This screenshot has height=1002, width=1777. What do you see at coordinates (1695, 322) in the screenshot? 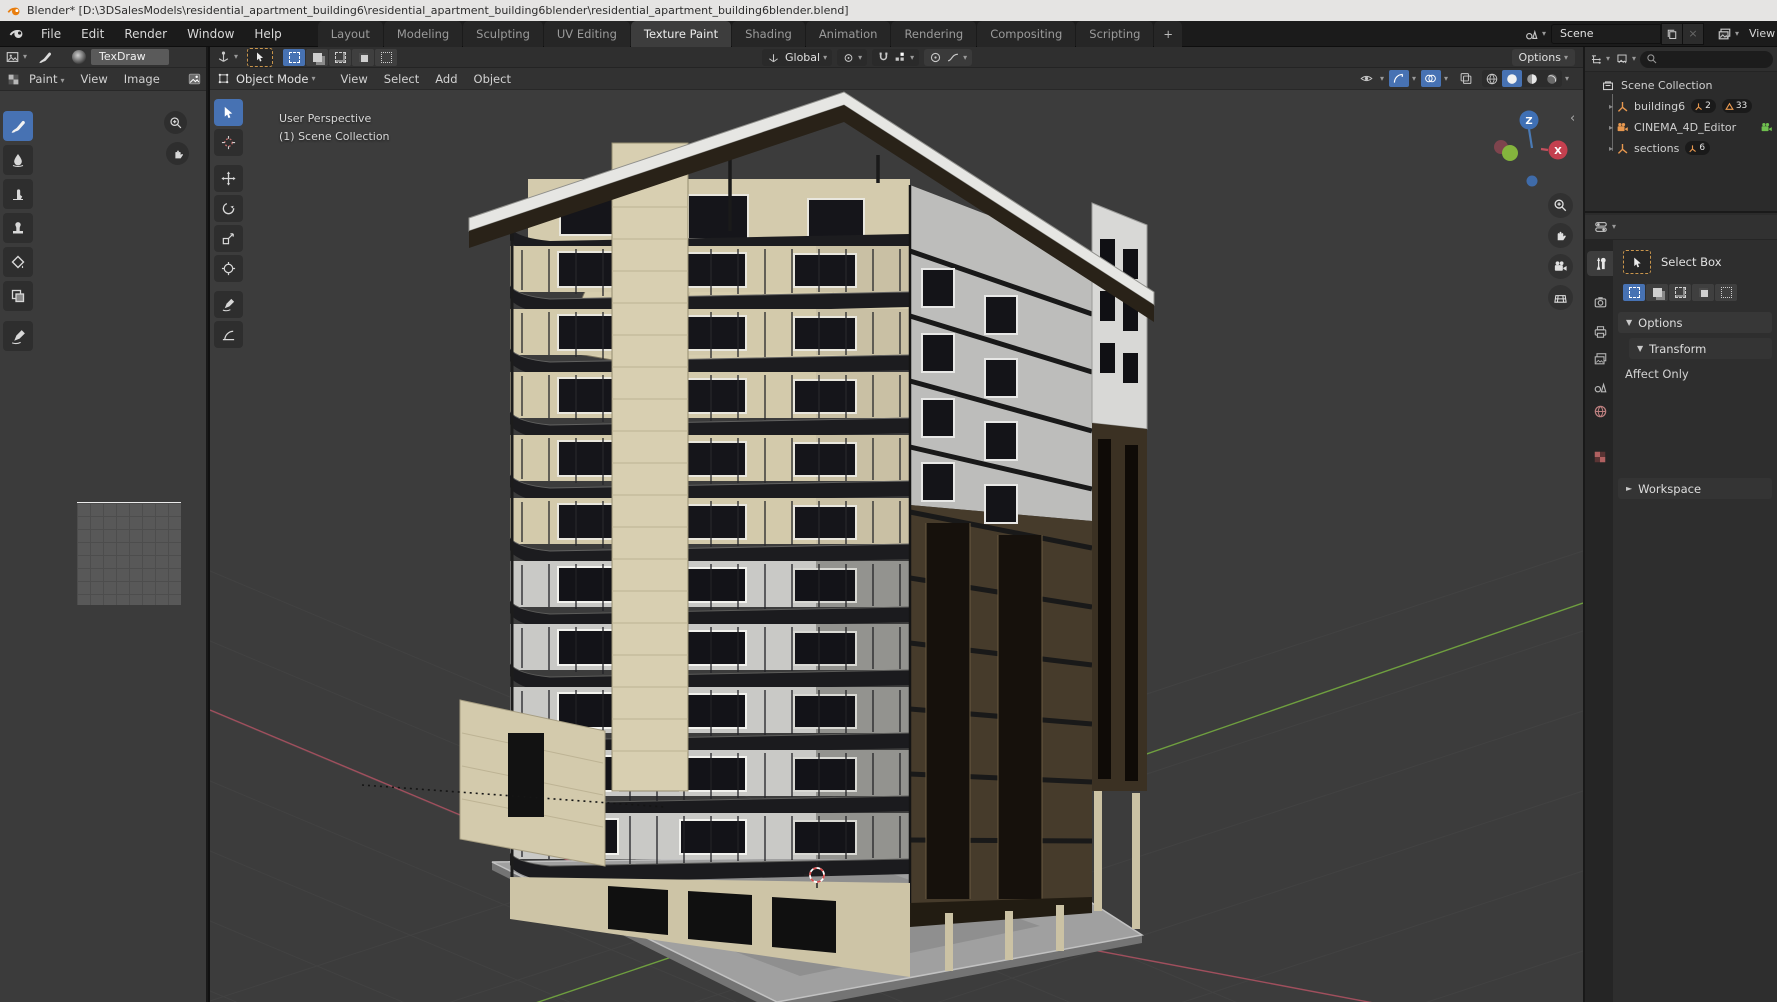
I see `options-panel-header: ▼ Options` at bounding box center [1695, 322].